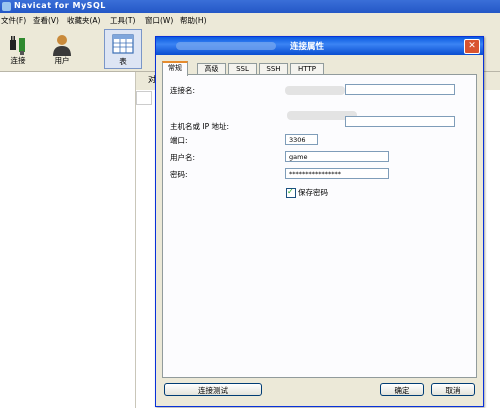  I want to click on menu-window: 窗口(W), so click(159, 20).